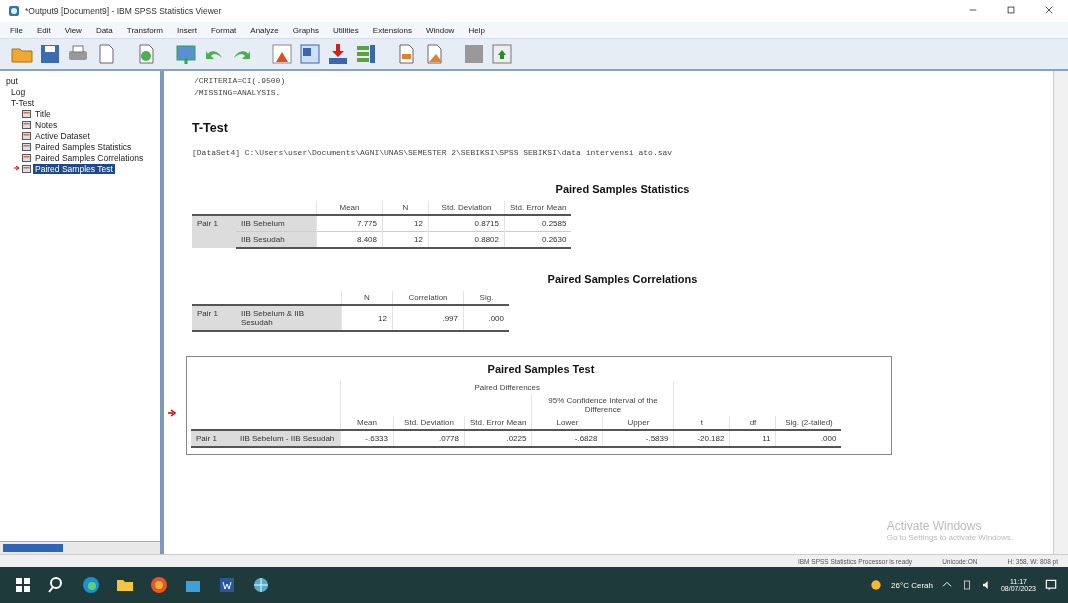  What do you see at coordinates (912, 585) in the screenshot?
I see `weather-text: 26°C Cerah` at bounding box center [912, 585].